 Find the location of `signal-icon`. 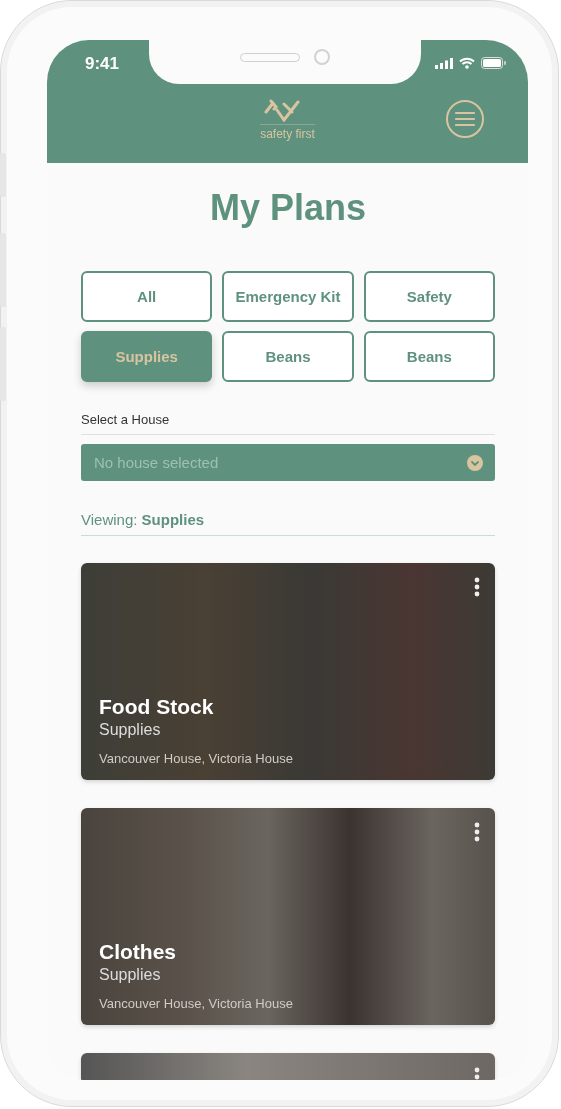

signal-icon is located at coordinates (444, 63).